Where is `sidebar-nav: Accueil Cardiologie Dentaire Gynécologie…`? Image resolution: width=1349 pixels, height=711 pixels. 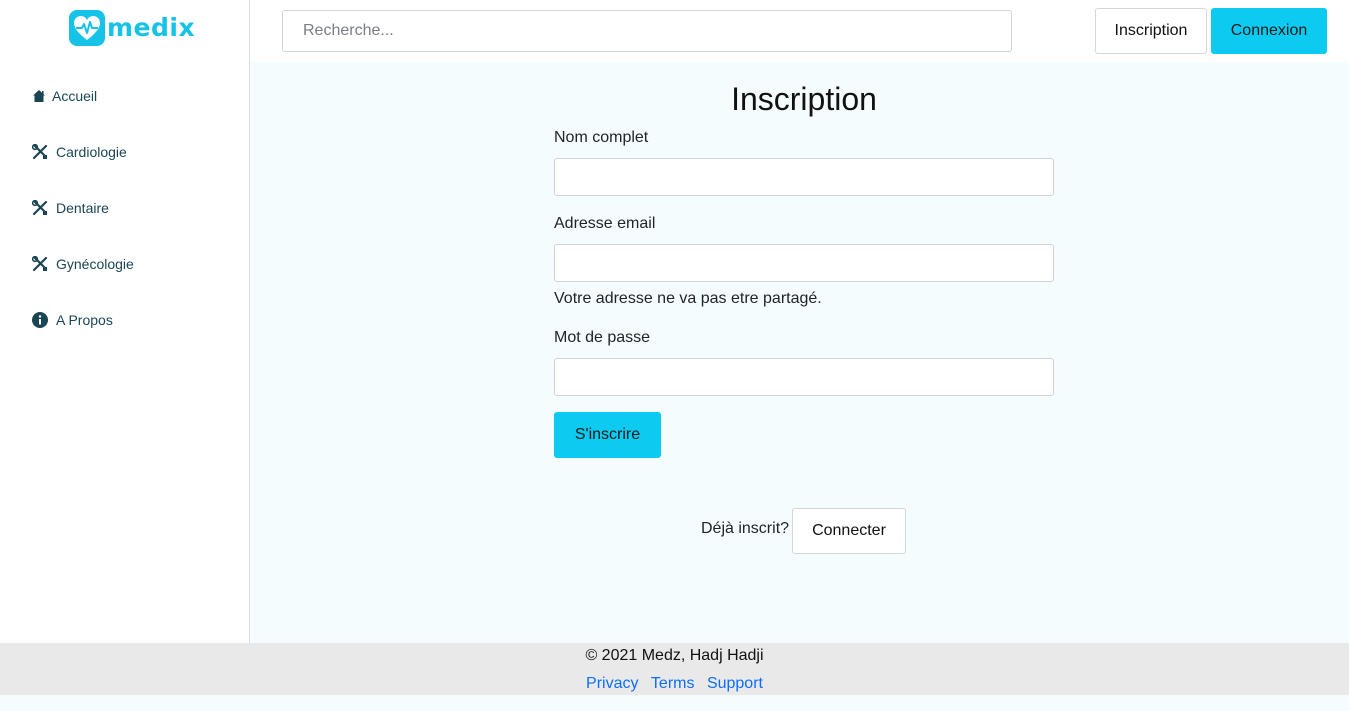
sidebar-nav: Accueil Cardiologie Dentaire Gynécologie… is located at coordinates (83, 226).